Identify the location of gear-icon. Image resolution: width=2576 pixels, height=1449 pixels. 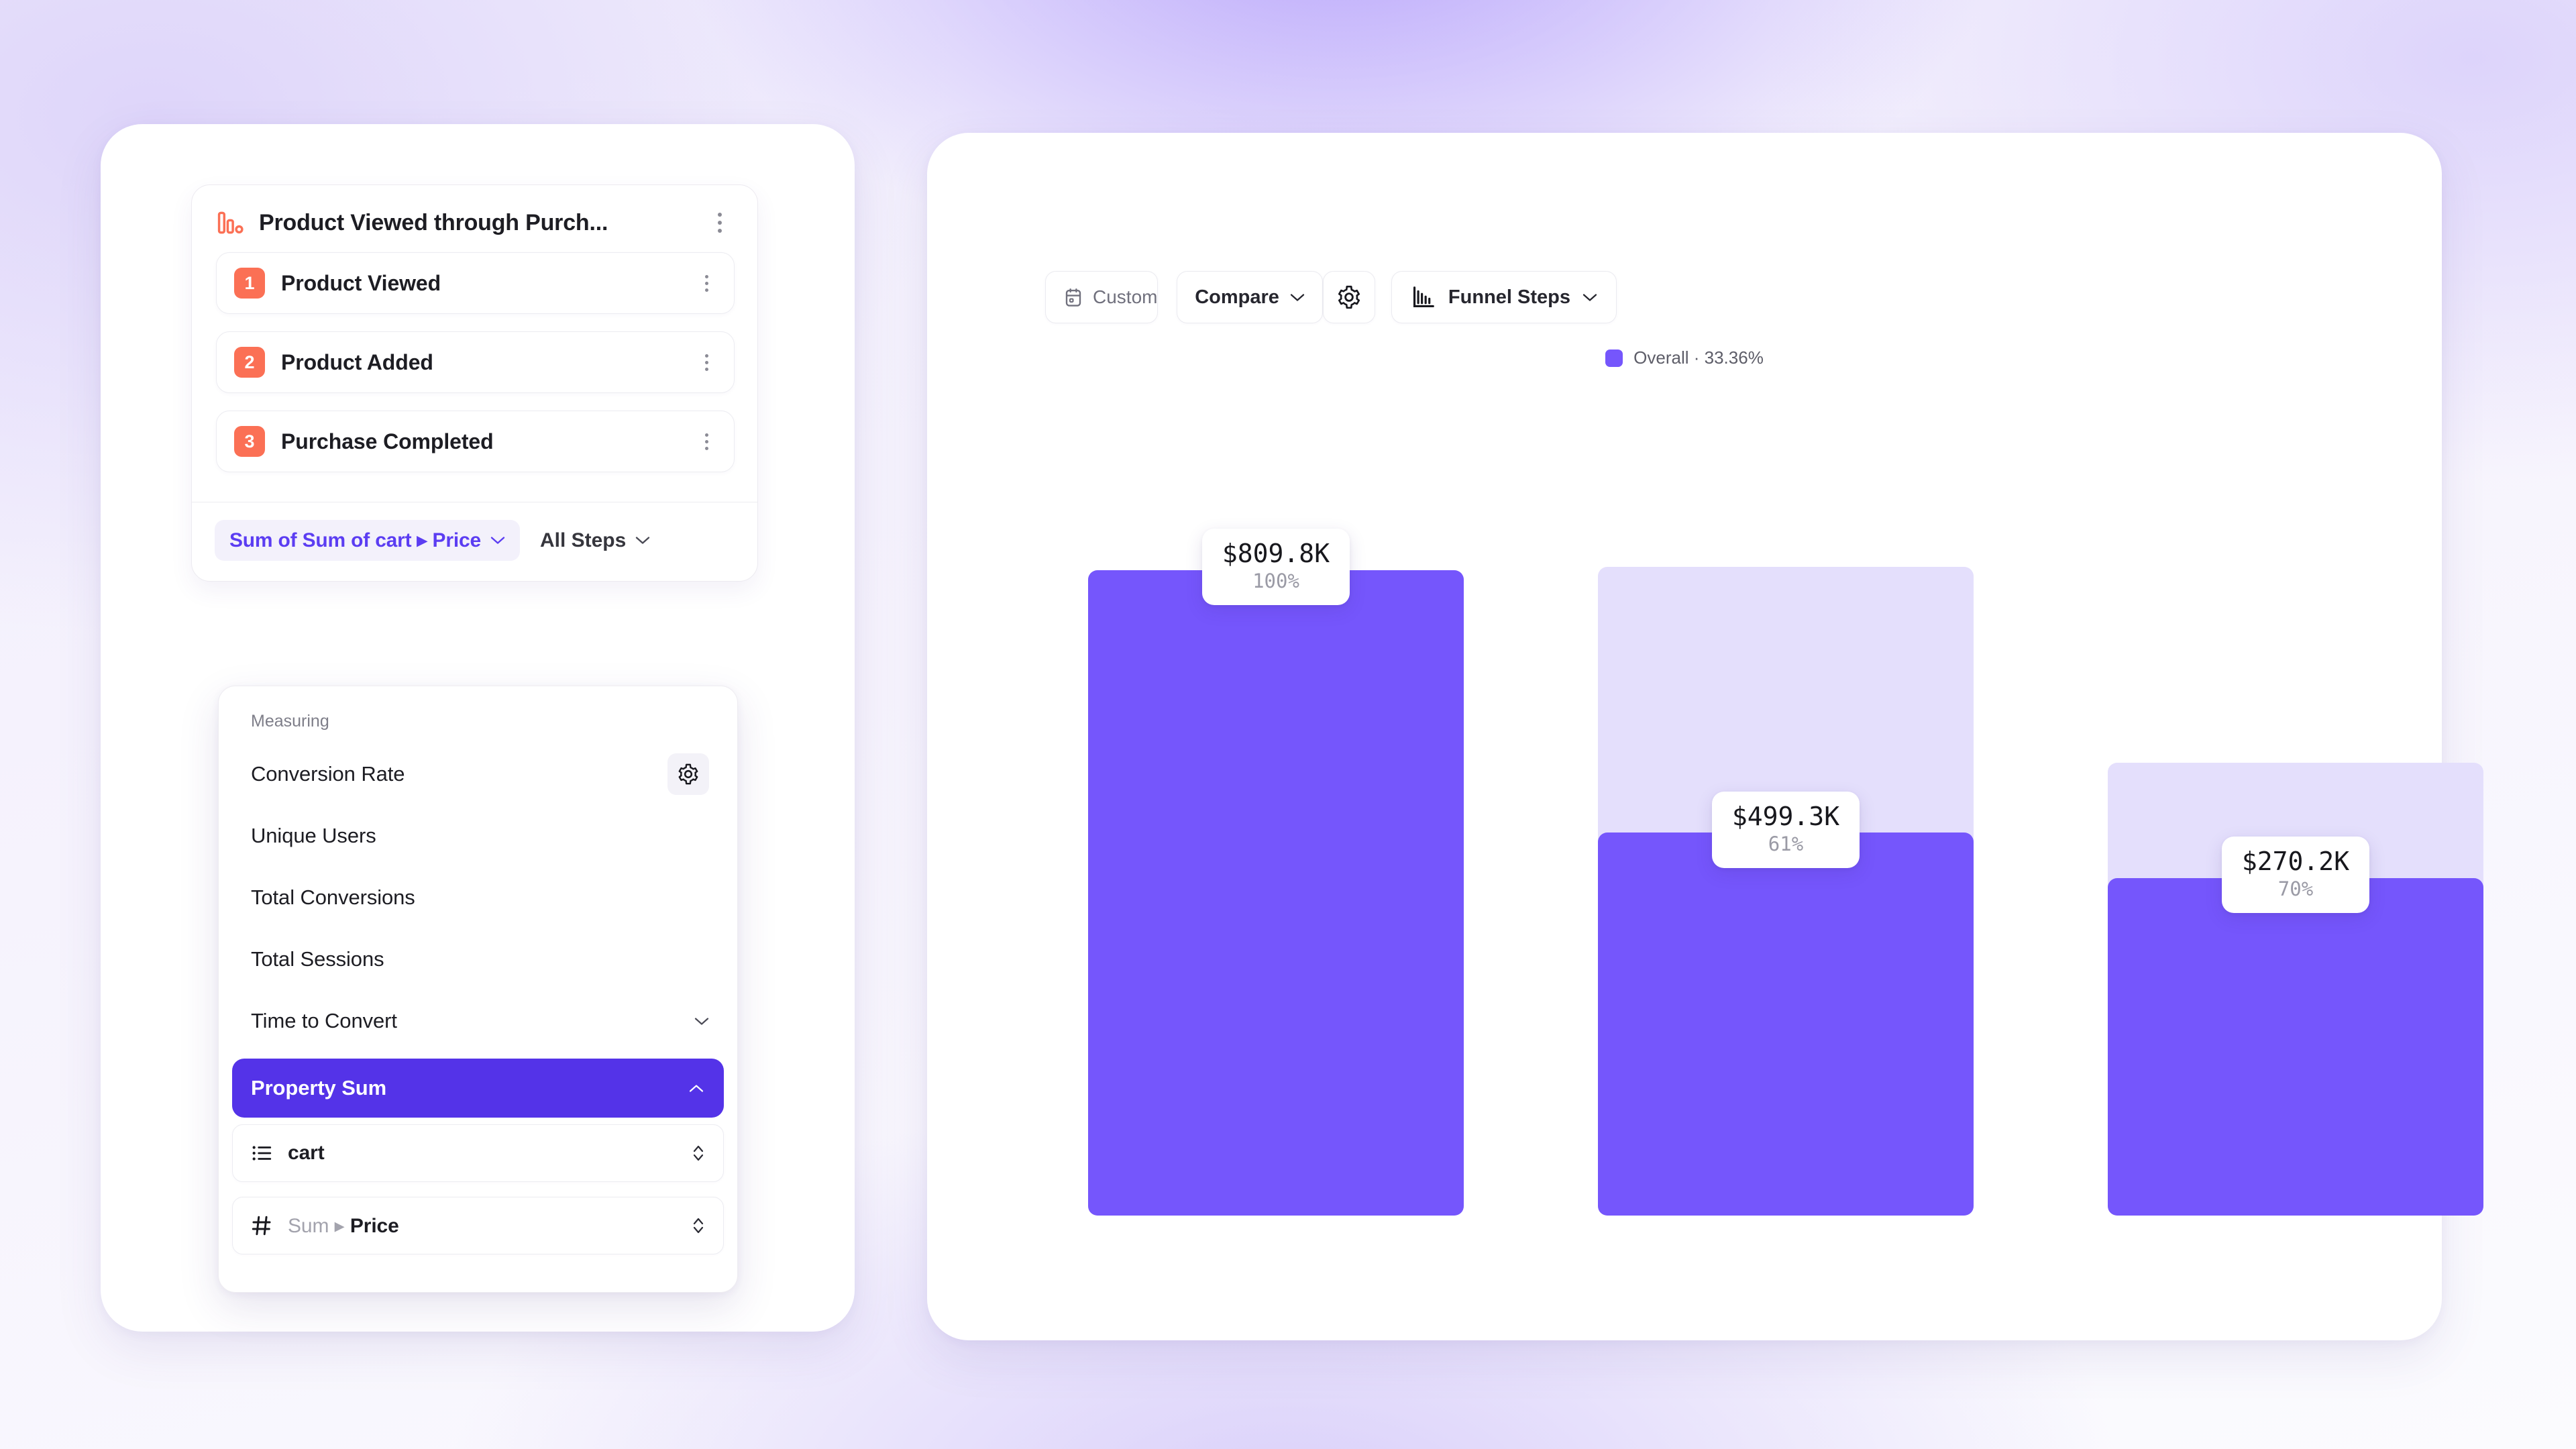
(688, 774).